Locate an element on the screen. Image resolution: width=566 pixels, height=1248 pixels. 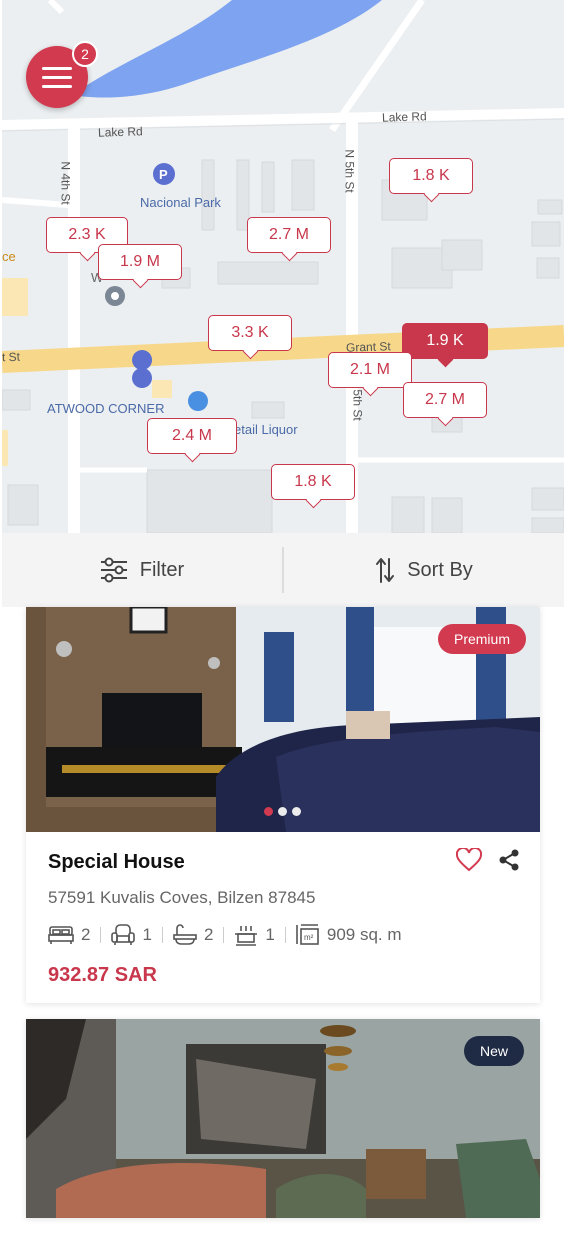
listing-card: New is located at coordinates (283, 1118).